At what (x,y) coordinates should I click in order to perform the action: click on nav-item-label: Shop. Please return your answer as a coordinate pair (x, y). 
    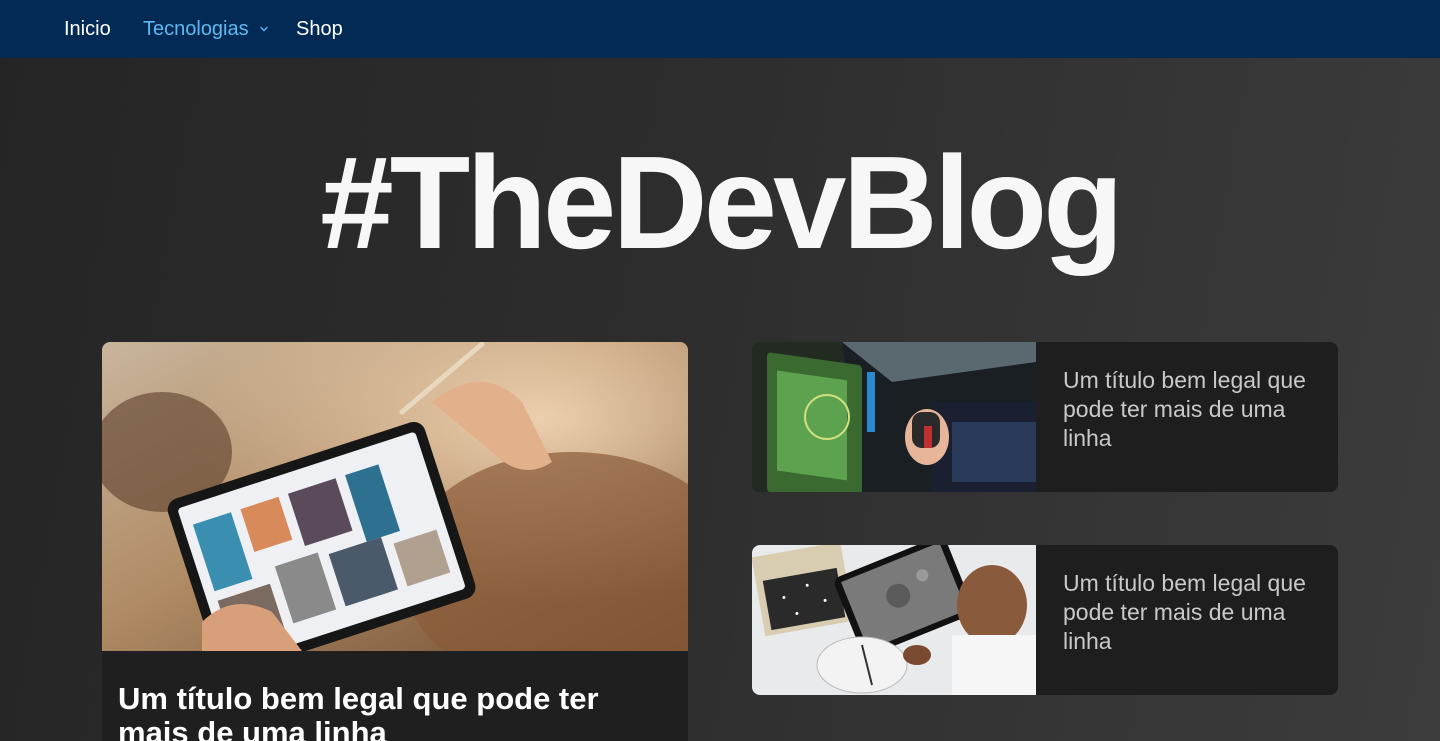
    Looking at the image, I should click on (319, 28).